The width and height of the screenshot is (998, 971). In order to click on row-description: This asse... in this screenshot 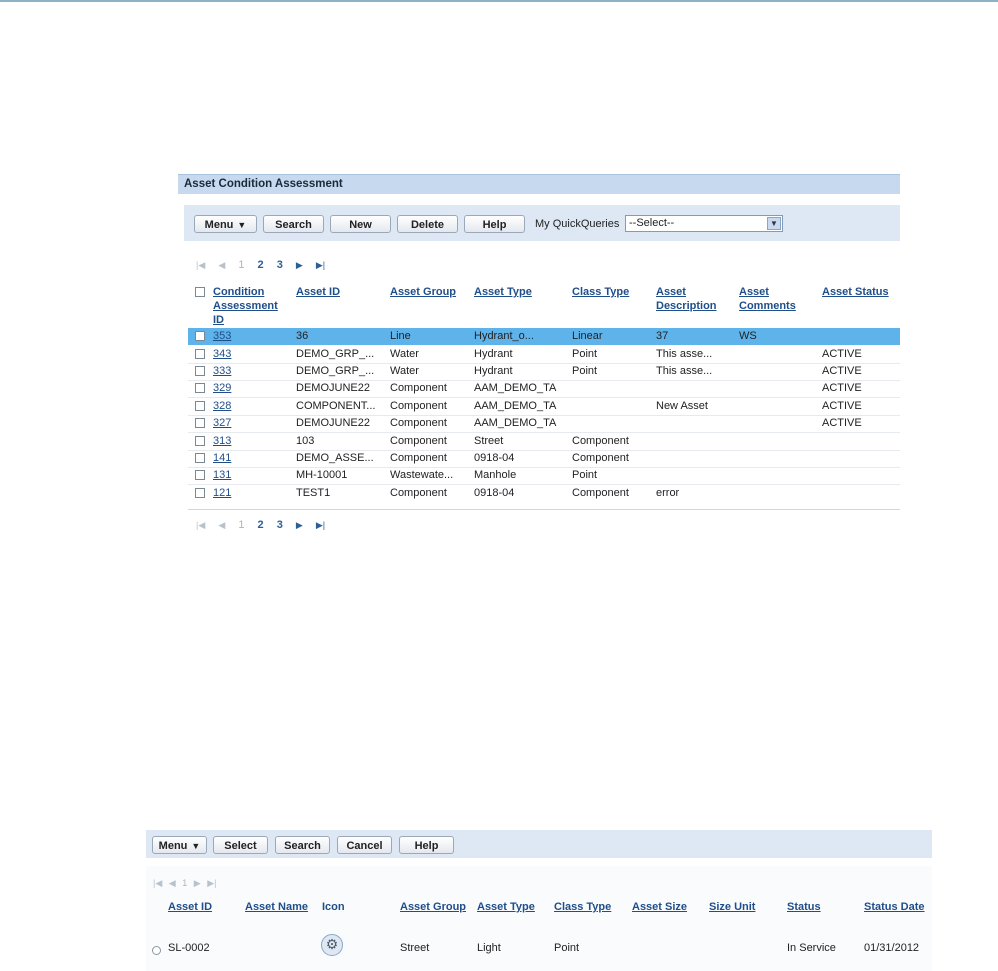, I will do `click(684, 371)`.